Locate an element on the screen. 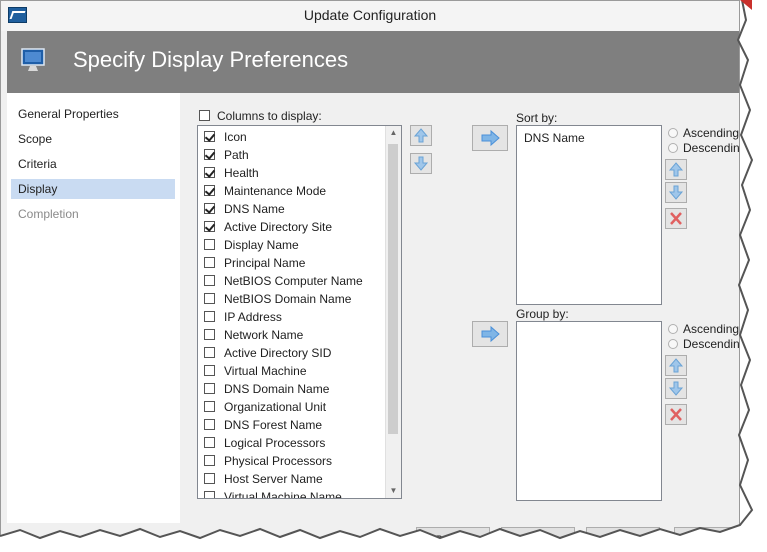 This screenshot has height=552, width=767. column-list-item: Logical Processors is located at coordinates (294, 443).